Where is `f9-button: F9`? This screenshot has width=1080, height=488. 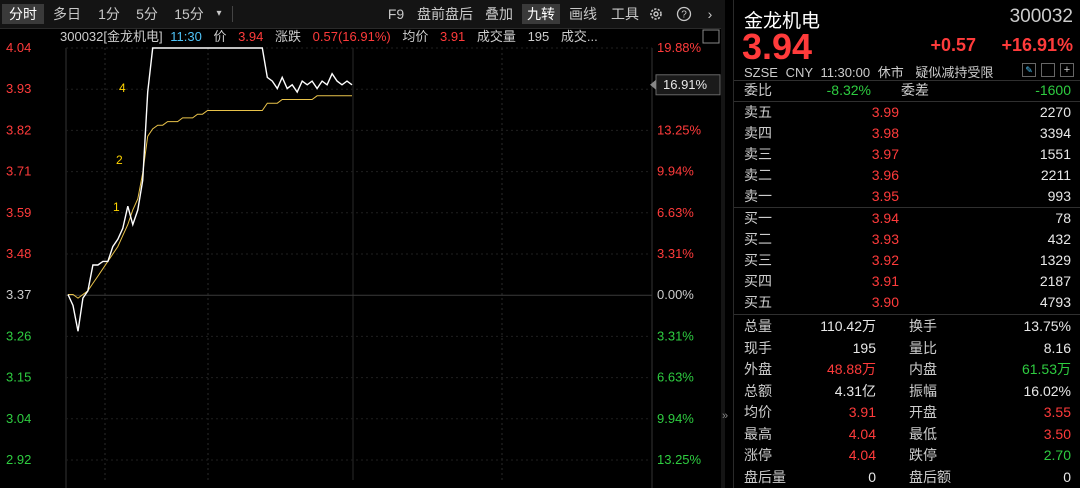 f9-button: F9 is located at coordinates (396, 14).